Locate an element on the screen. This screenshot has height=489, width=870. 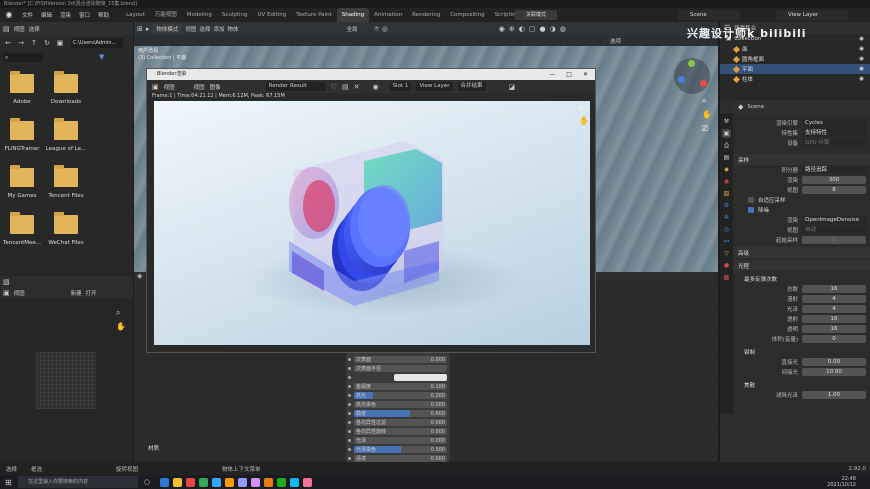
task-view-icon: ○ is located at coordinates (147, 482).